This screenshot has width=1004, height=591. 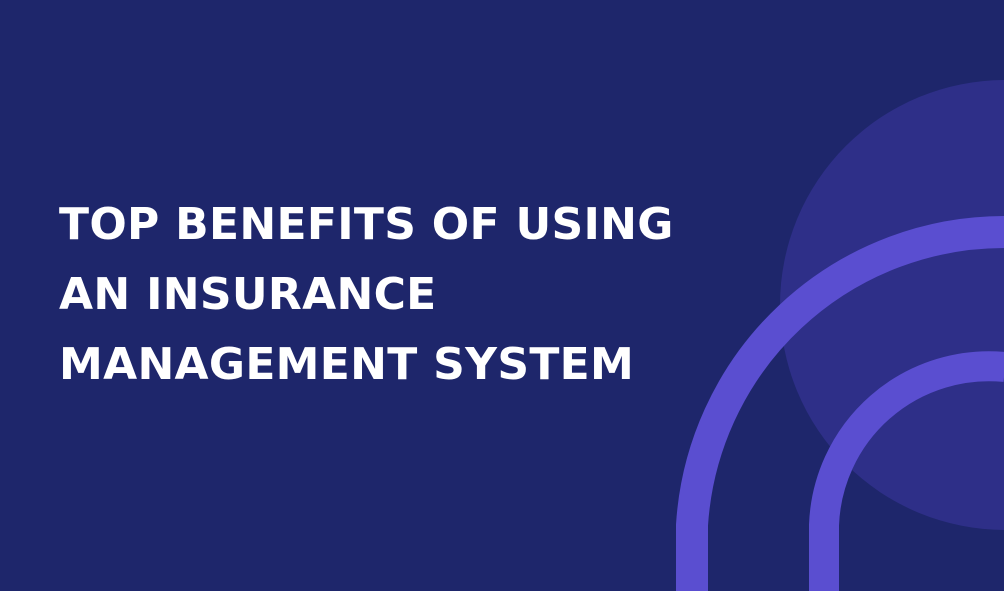 What do you see at coordinates (347, 364) in the screenshot?
I see `headline-line-3: MANAGEMENT SYSTEM` at bounding box center [347, 364].